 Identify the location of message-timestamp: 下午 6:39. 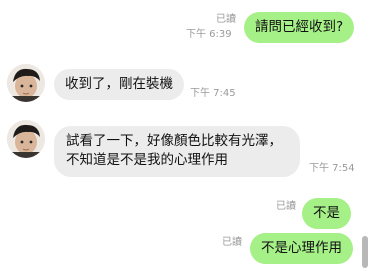
(209, 34).